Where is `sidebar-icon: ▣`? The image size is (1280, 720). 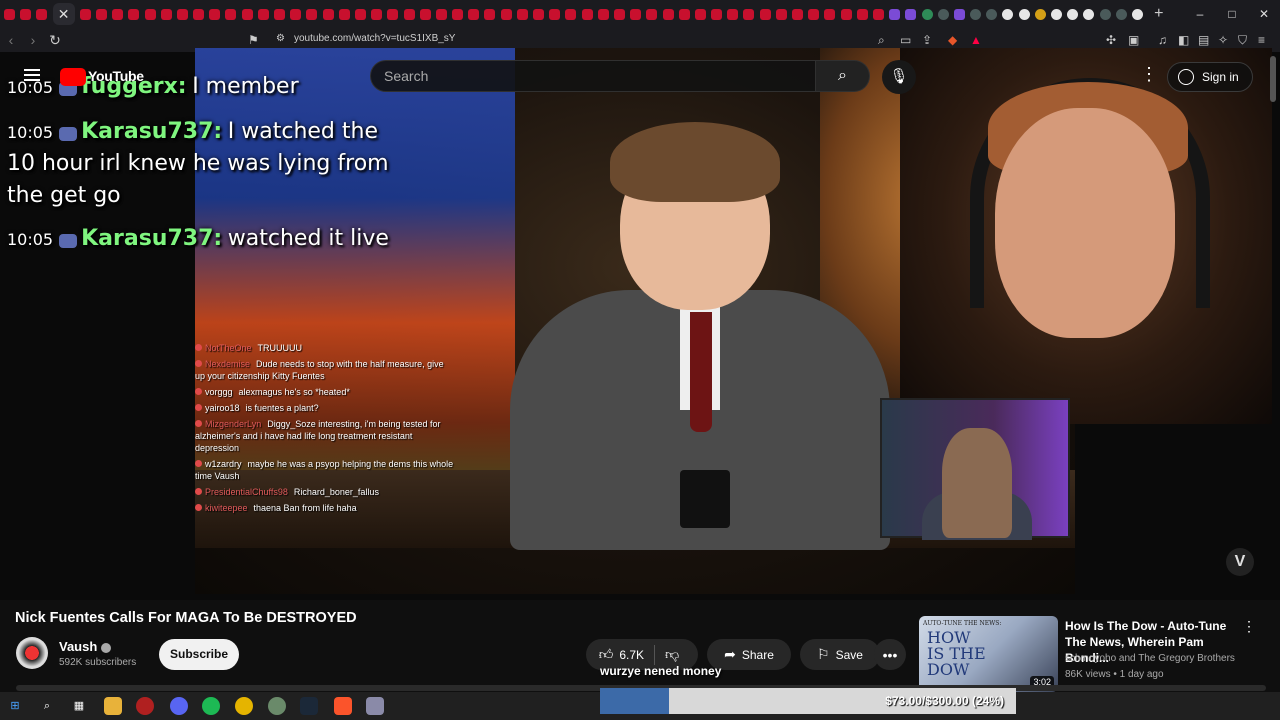
sidebar-icon: ▣ is located at coordinates (1133, 40).